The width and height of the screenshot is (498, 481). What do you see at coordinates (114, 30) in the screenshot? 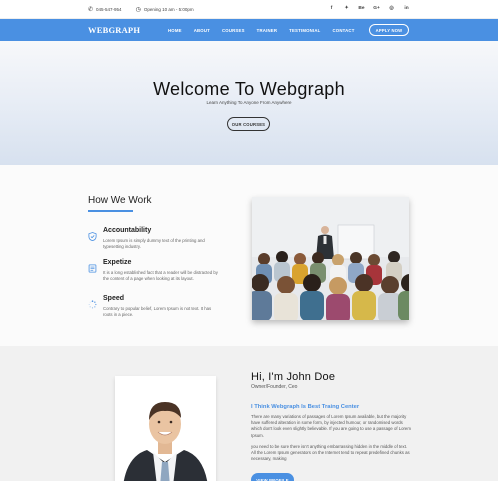
I see `logo: WEBGRAPH` at bounding box center [114, 30].